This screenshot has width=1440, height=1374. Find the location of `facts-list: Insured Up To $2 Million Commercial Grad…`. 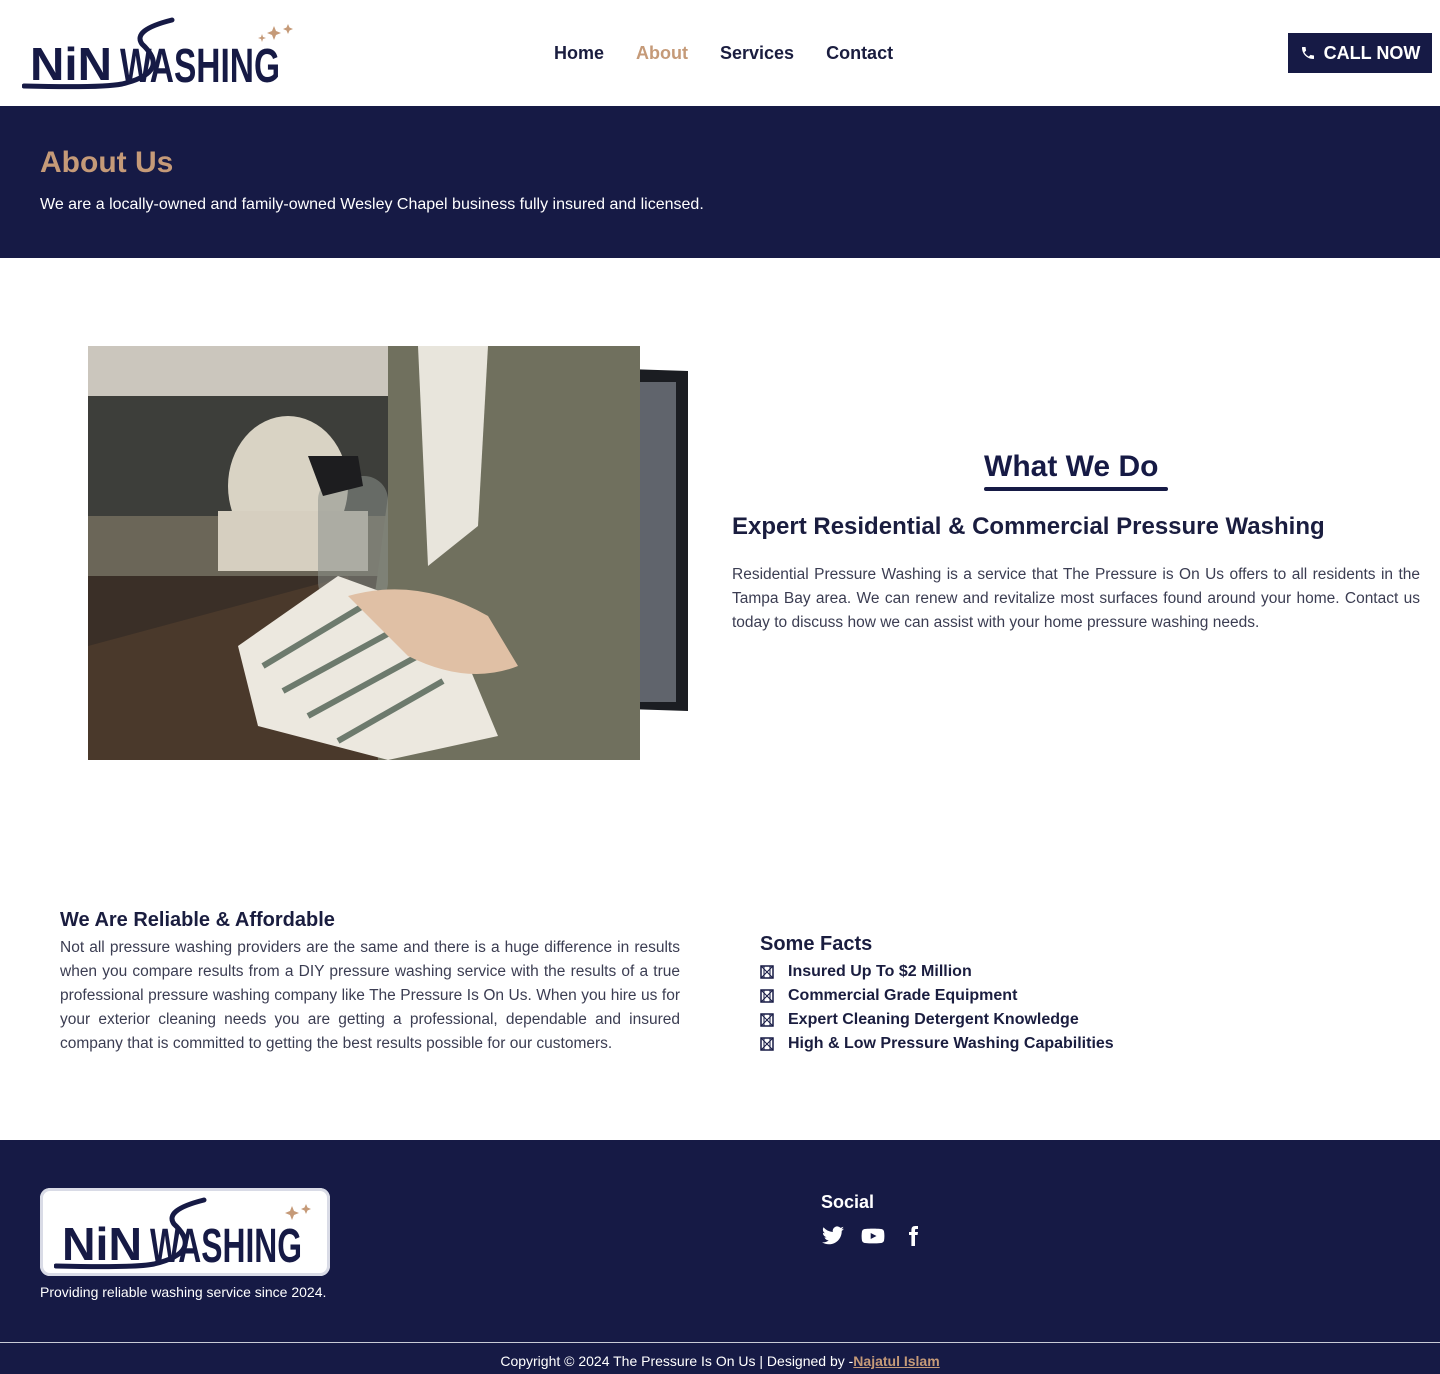

facts-list: Insured Up To $2 Million Commercial Grad… is located at coordinates (937, 1008).